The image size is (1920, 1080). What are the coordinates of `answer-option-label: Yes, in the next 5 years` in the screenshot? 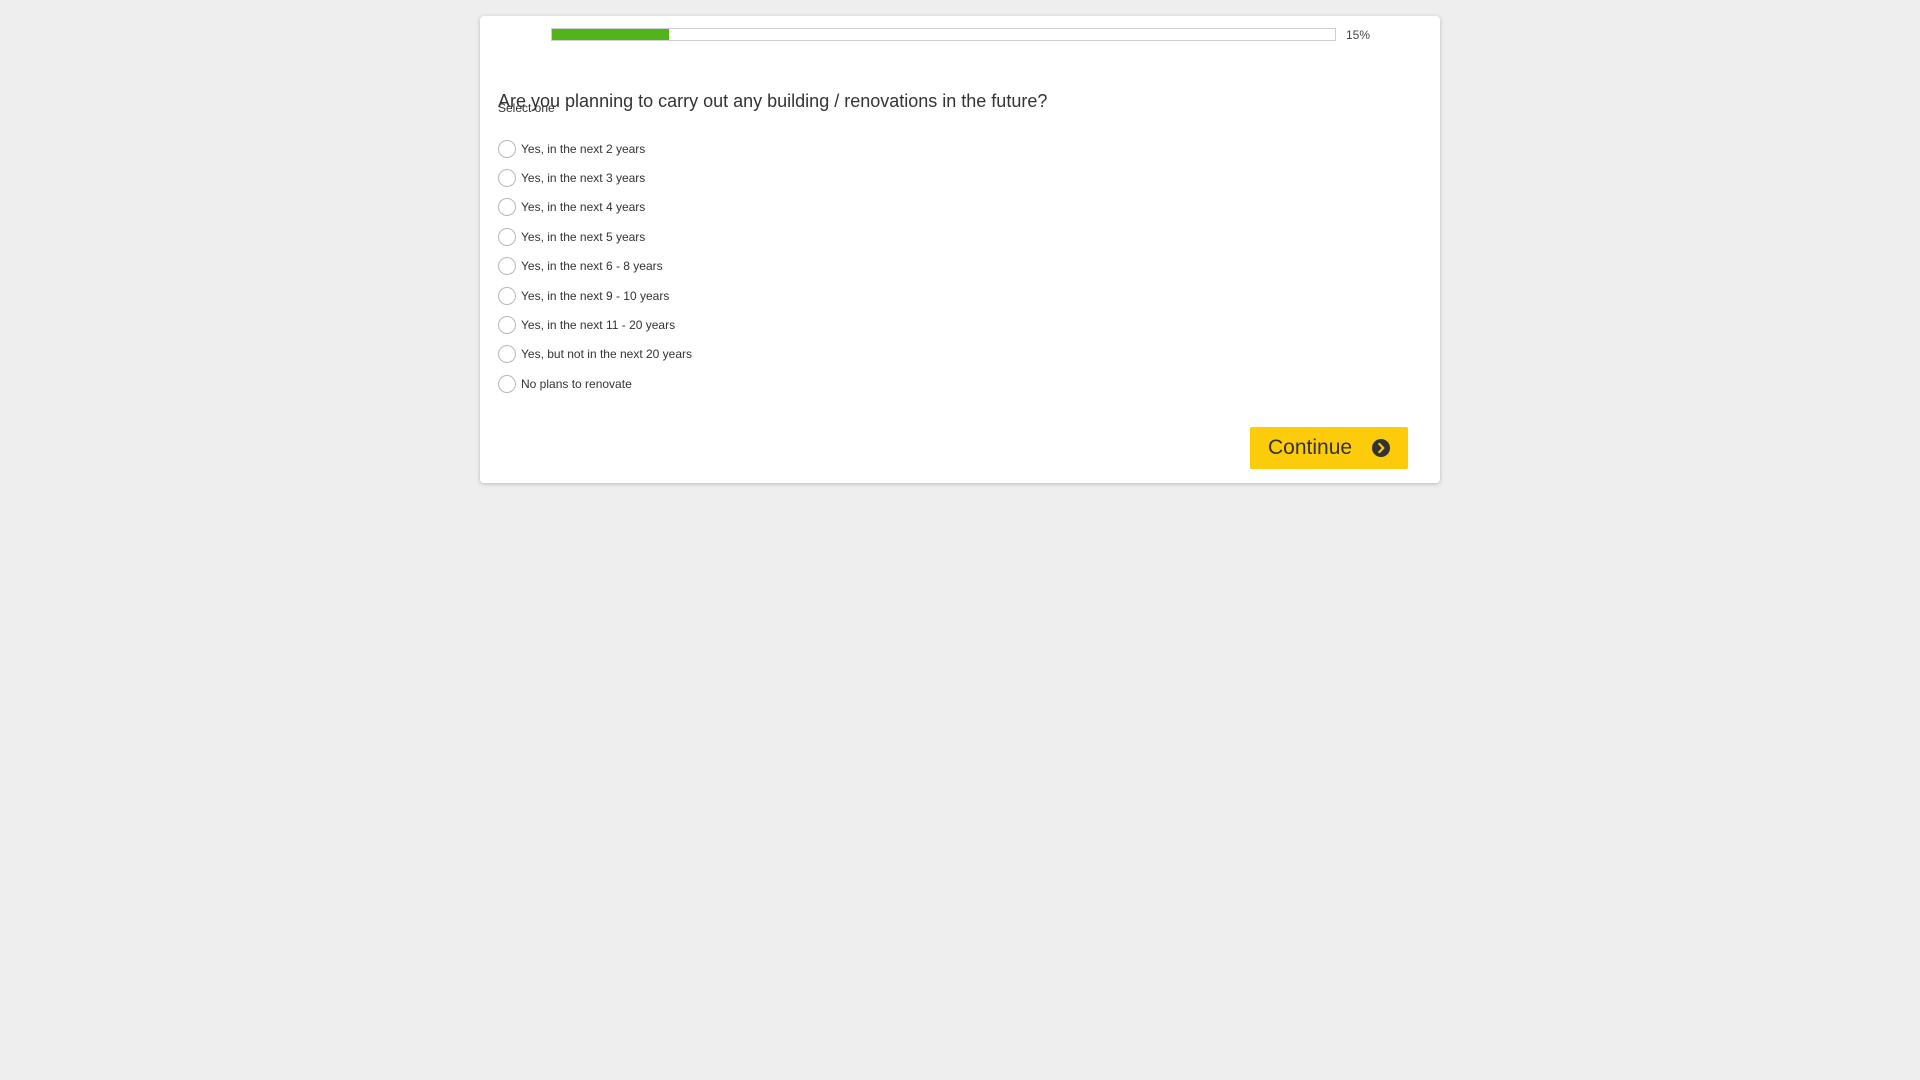 It's located at (583, 236).